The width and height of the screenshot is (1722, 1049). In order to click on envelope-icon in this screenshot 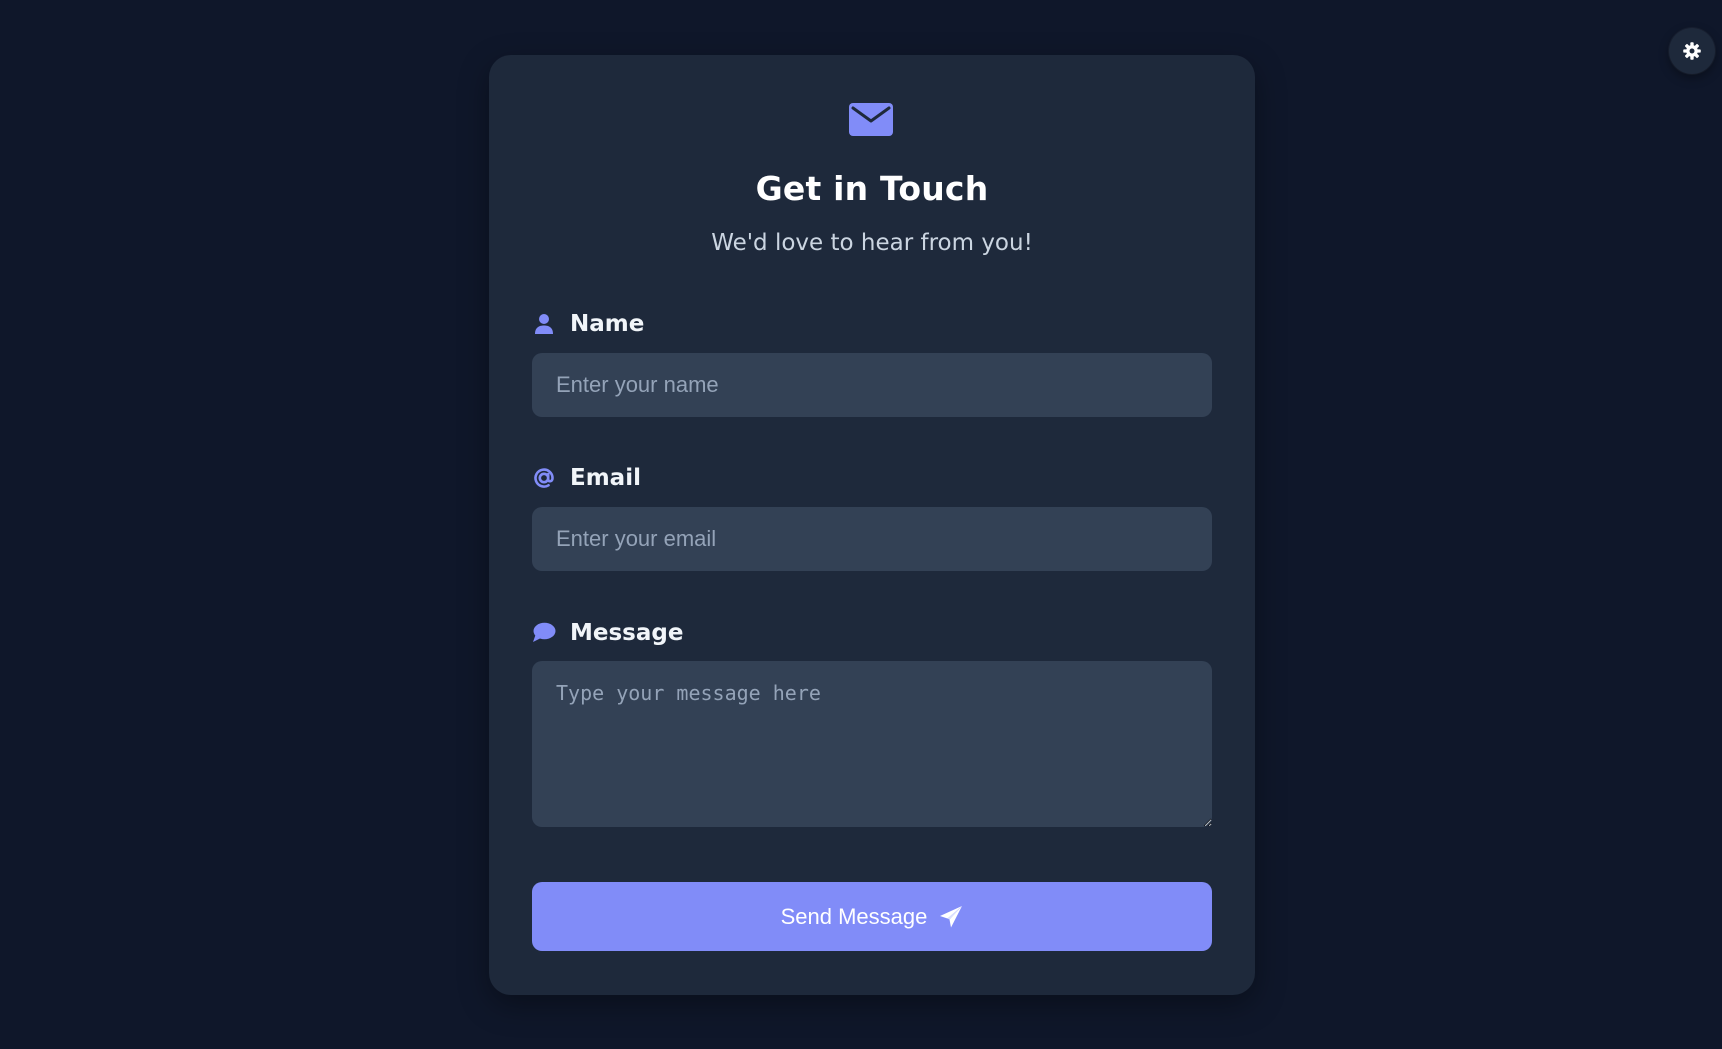, I will do `click(871, 119)`.